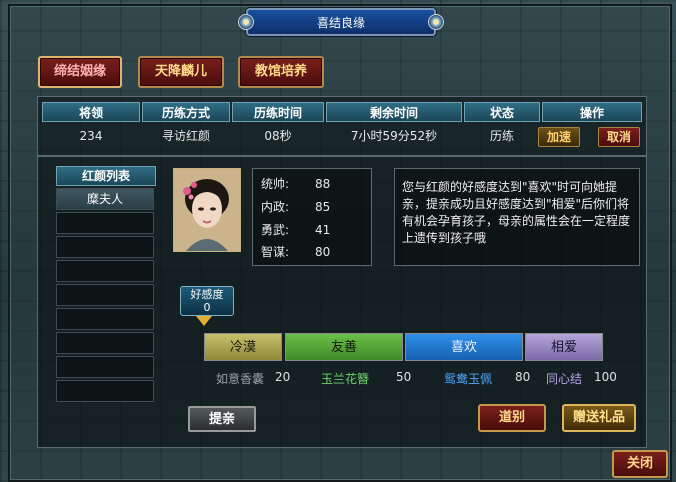  Describe the element at coordinates (523, 377) in the screenshot. I see `threshold-80: 80` at that location.